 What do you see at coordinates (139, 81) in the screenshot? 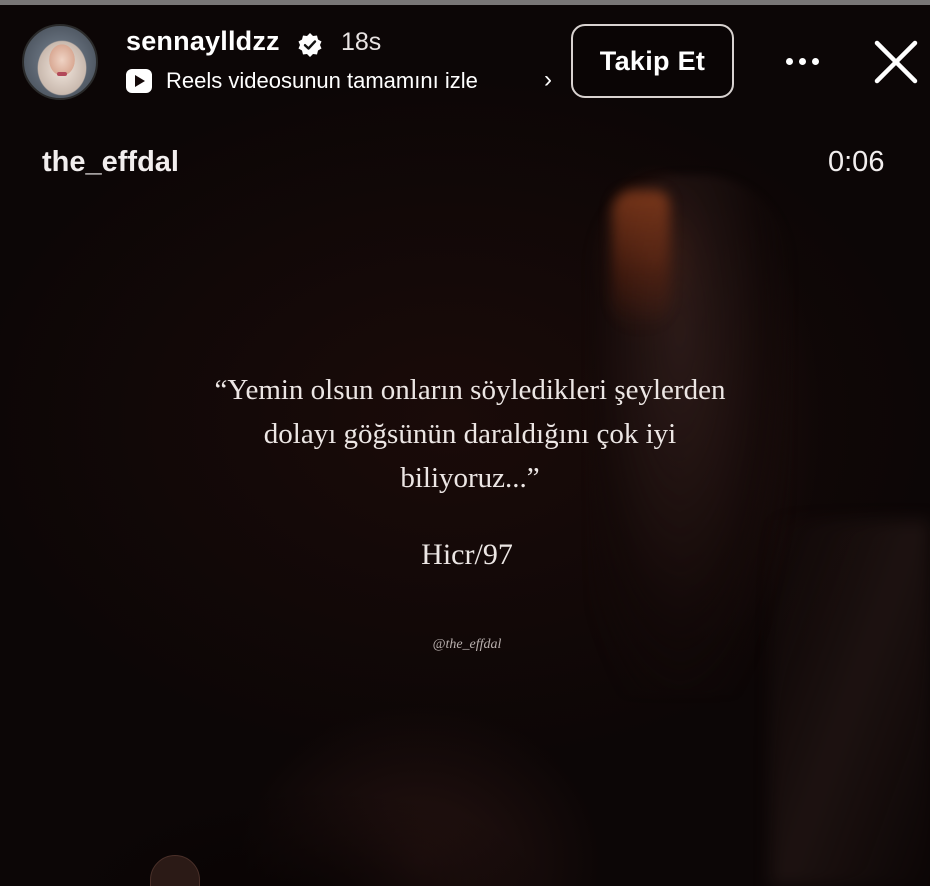
I see `reels-play-icon` at bounding box center [139, 81].